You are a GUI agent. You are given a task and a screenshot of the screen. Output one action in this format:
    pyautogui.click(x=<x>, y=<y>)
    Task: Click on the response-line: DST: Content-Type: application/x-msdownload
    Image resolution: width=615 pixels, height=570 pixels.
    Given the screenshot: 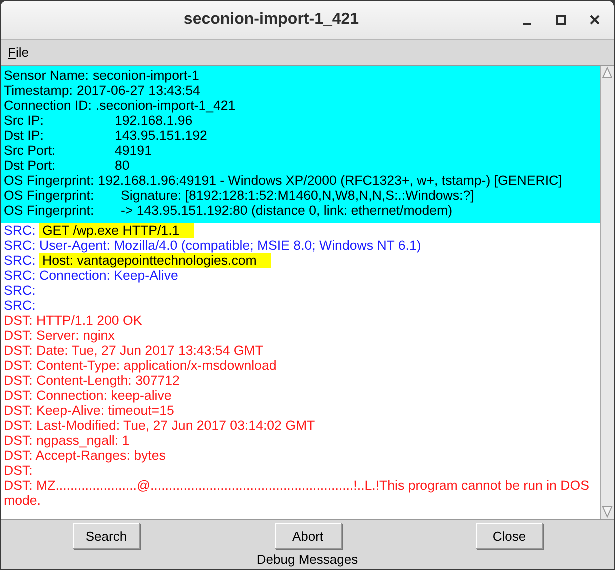 What is the action you would take?
    pyautogui.click(x=141, y=365)
    